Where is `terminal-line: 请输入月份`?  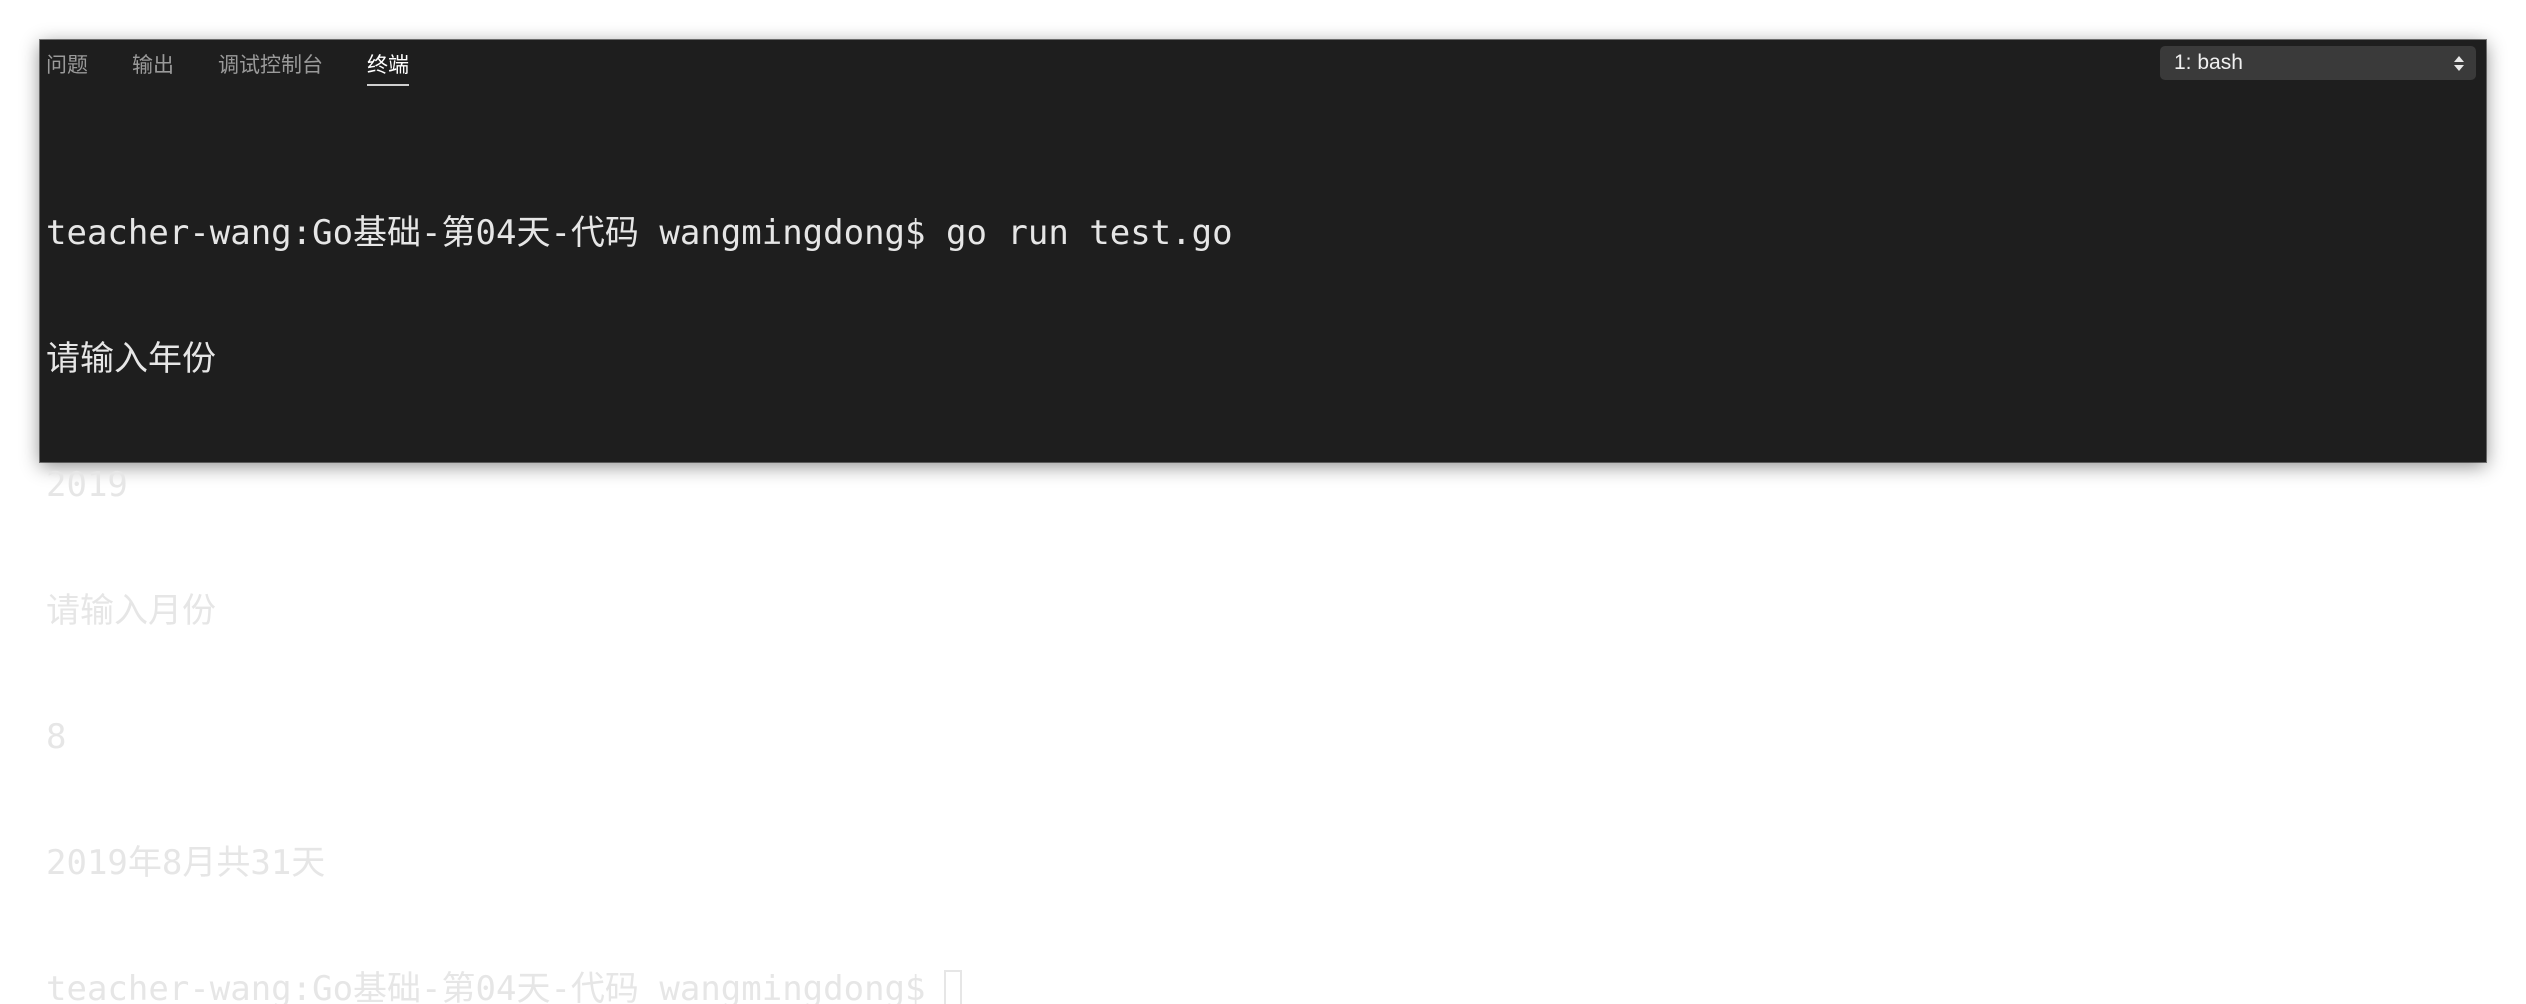
terminal-line: 请输入月份 is located at coordinates (131, 611).